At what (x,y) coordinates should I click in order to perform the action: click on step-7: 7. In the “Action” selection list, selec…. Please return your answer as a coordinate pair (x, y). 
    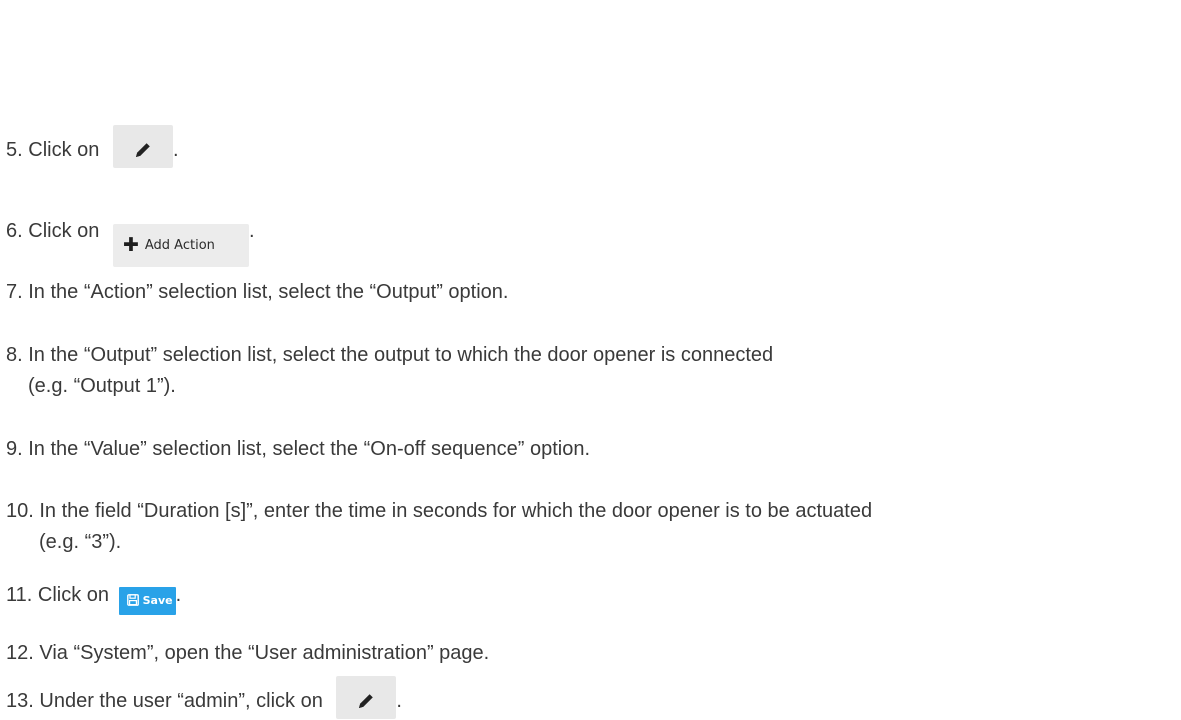
    Looking at the image, I should click on (257, 292).